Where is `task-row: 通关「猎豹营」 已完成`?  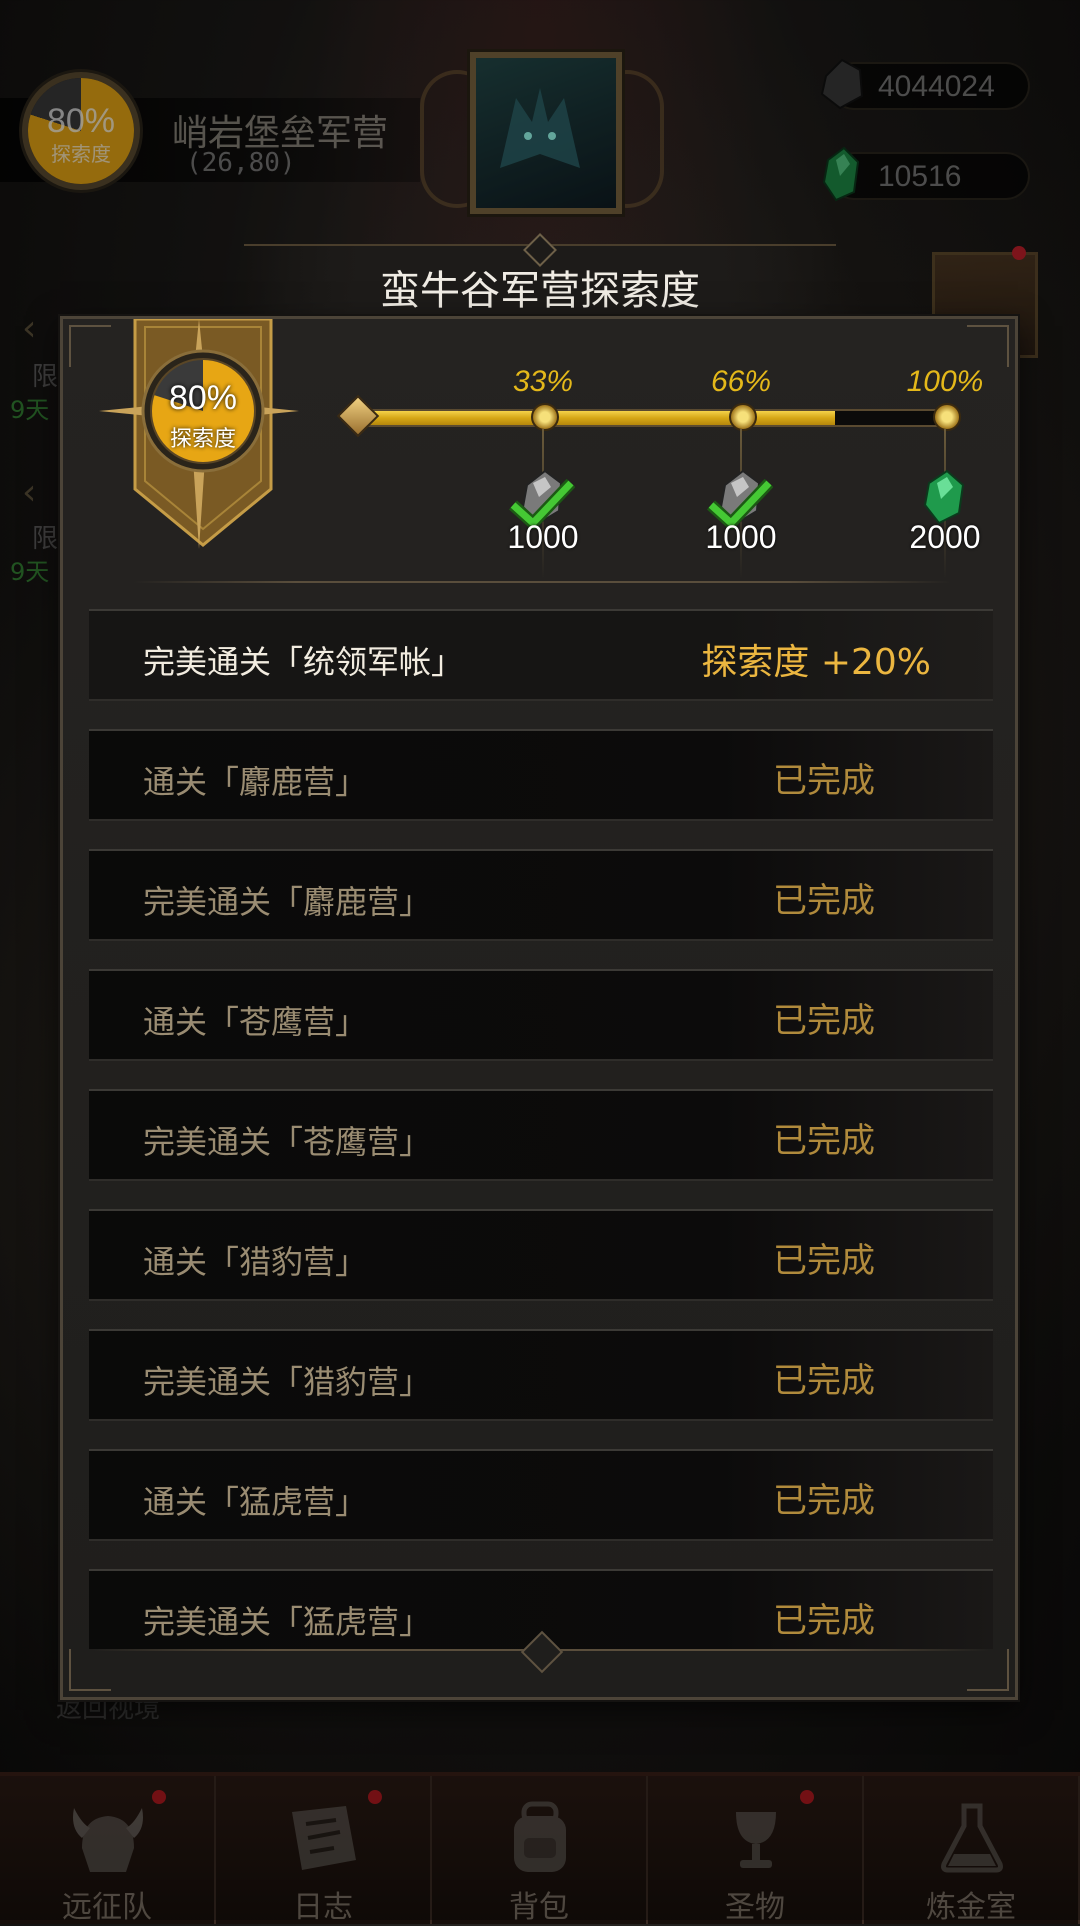 task-row: 通关「猎豹营」 已完成 is located at coordinates (541, 1255).